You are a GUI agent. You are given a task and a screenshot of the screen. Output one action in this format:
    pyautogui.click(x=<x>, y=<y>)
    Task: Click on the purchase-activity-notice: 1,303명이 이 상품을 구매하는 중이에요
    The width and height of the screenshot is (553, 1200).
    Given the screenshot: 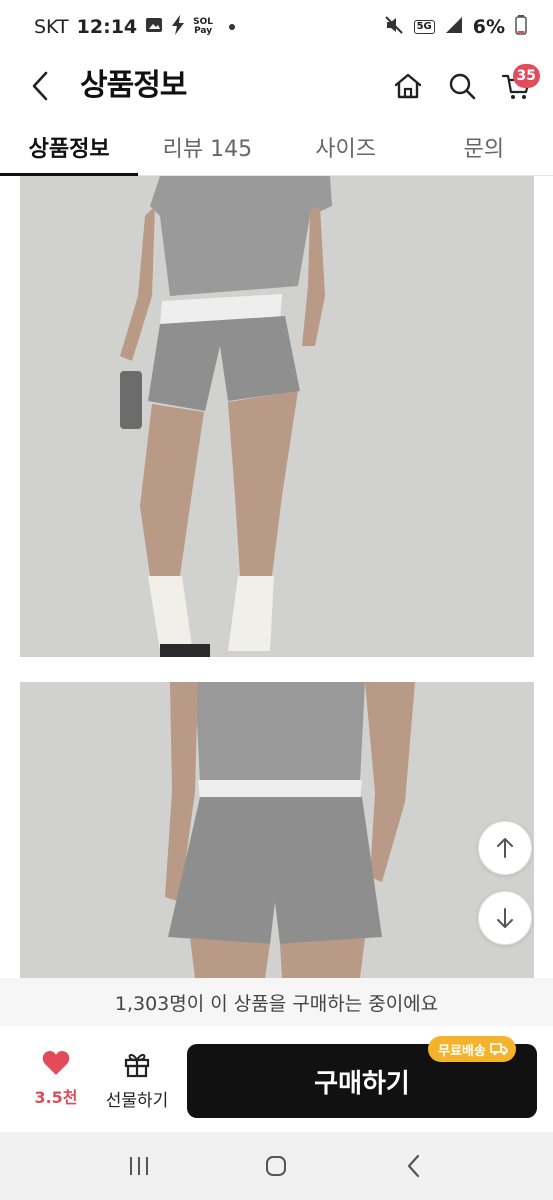 What is the action you would take?
    pyautogui.click(x=276, y=1002)
    